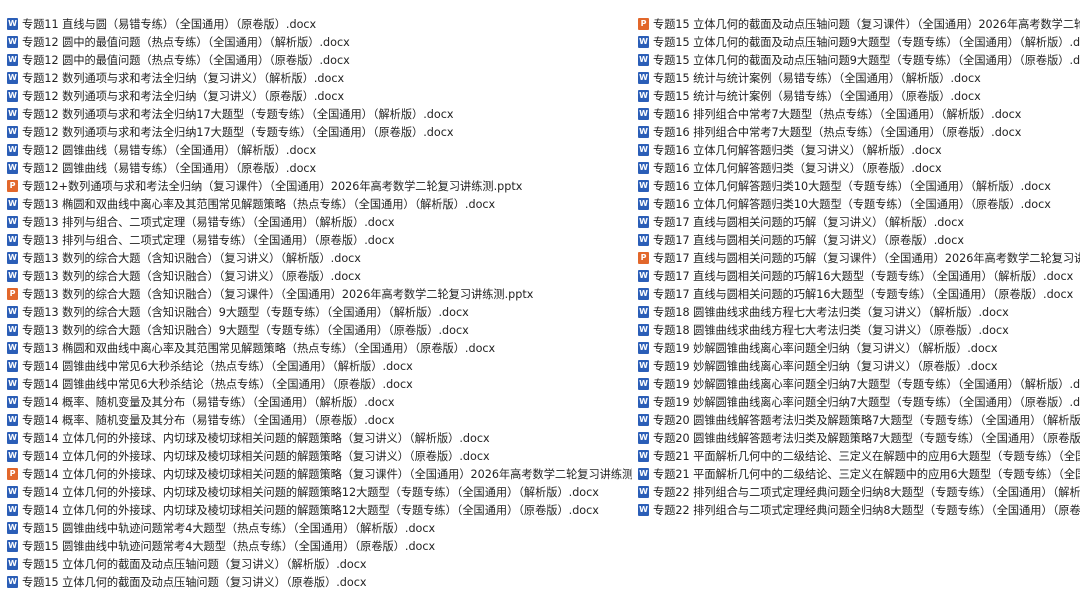 The width and height of the screenshot is (1080, 597). Describe the element at coordinates (319, 78) in the screenshot. I see `file-item: W 专题12 数列通项与求和考法全归纳（复习讲义）（解析版）.docx` at that location.